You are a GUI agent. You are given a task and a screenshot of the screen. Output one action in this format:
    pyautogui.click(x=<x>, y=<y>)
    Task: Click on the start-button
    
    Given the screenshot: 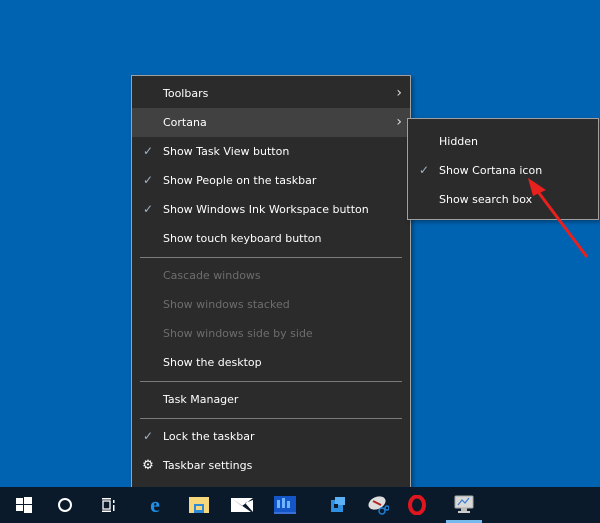 What is the action you would take?
    pyautogui.click(x=24, y=505)
    